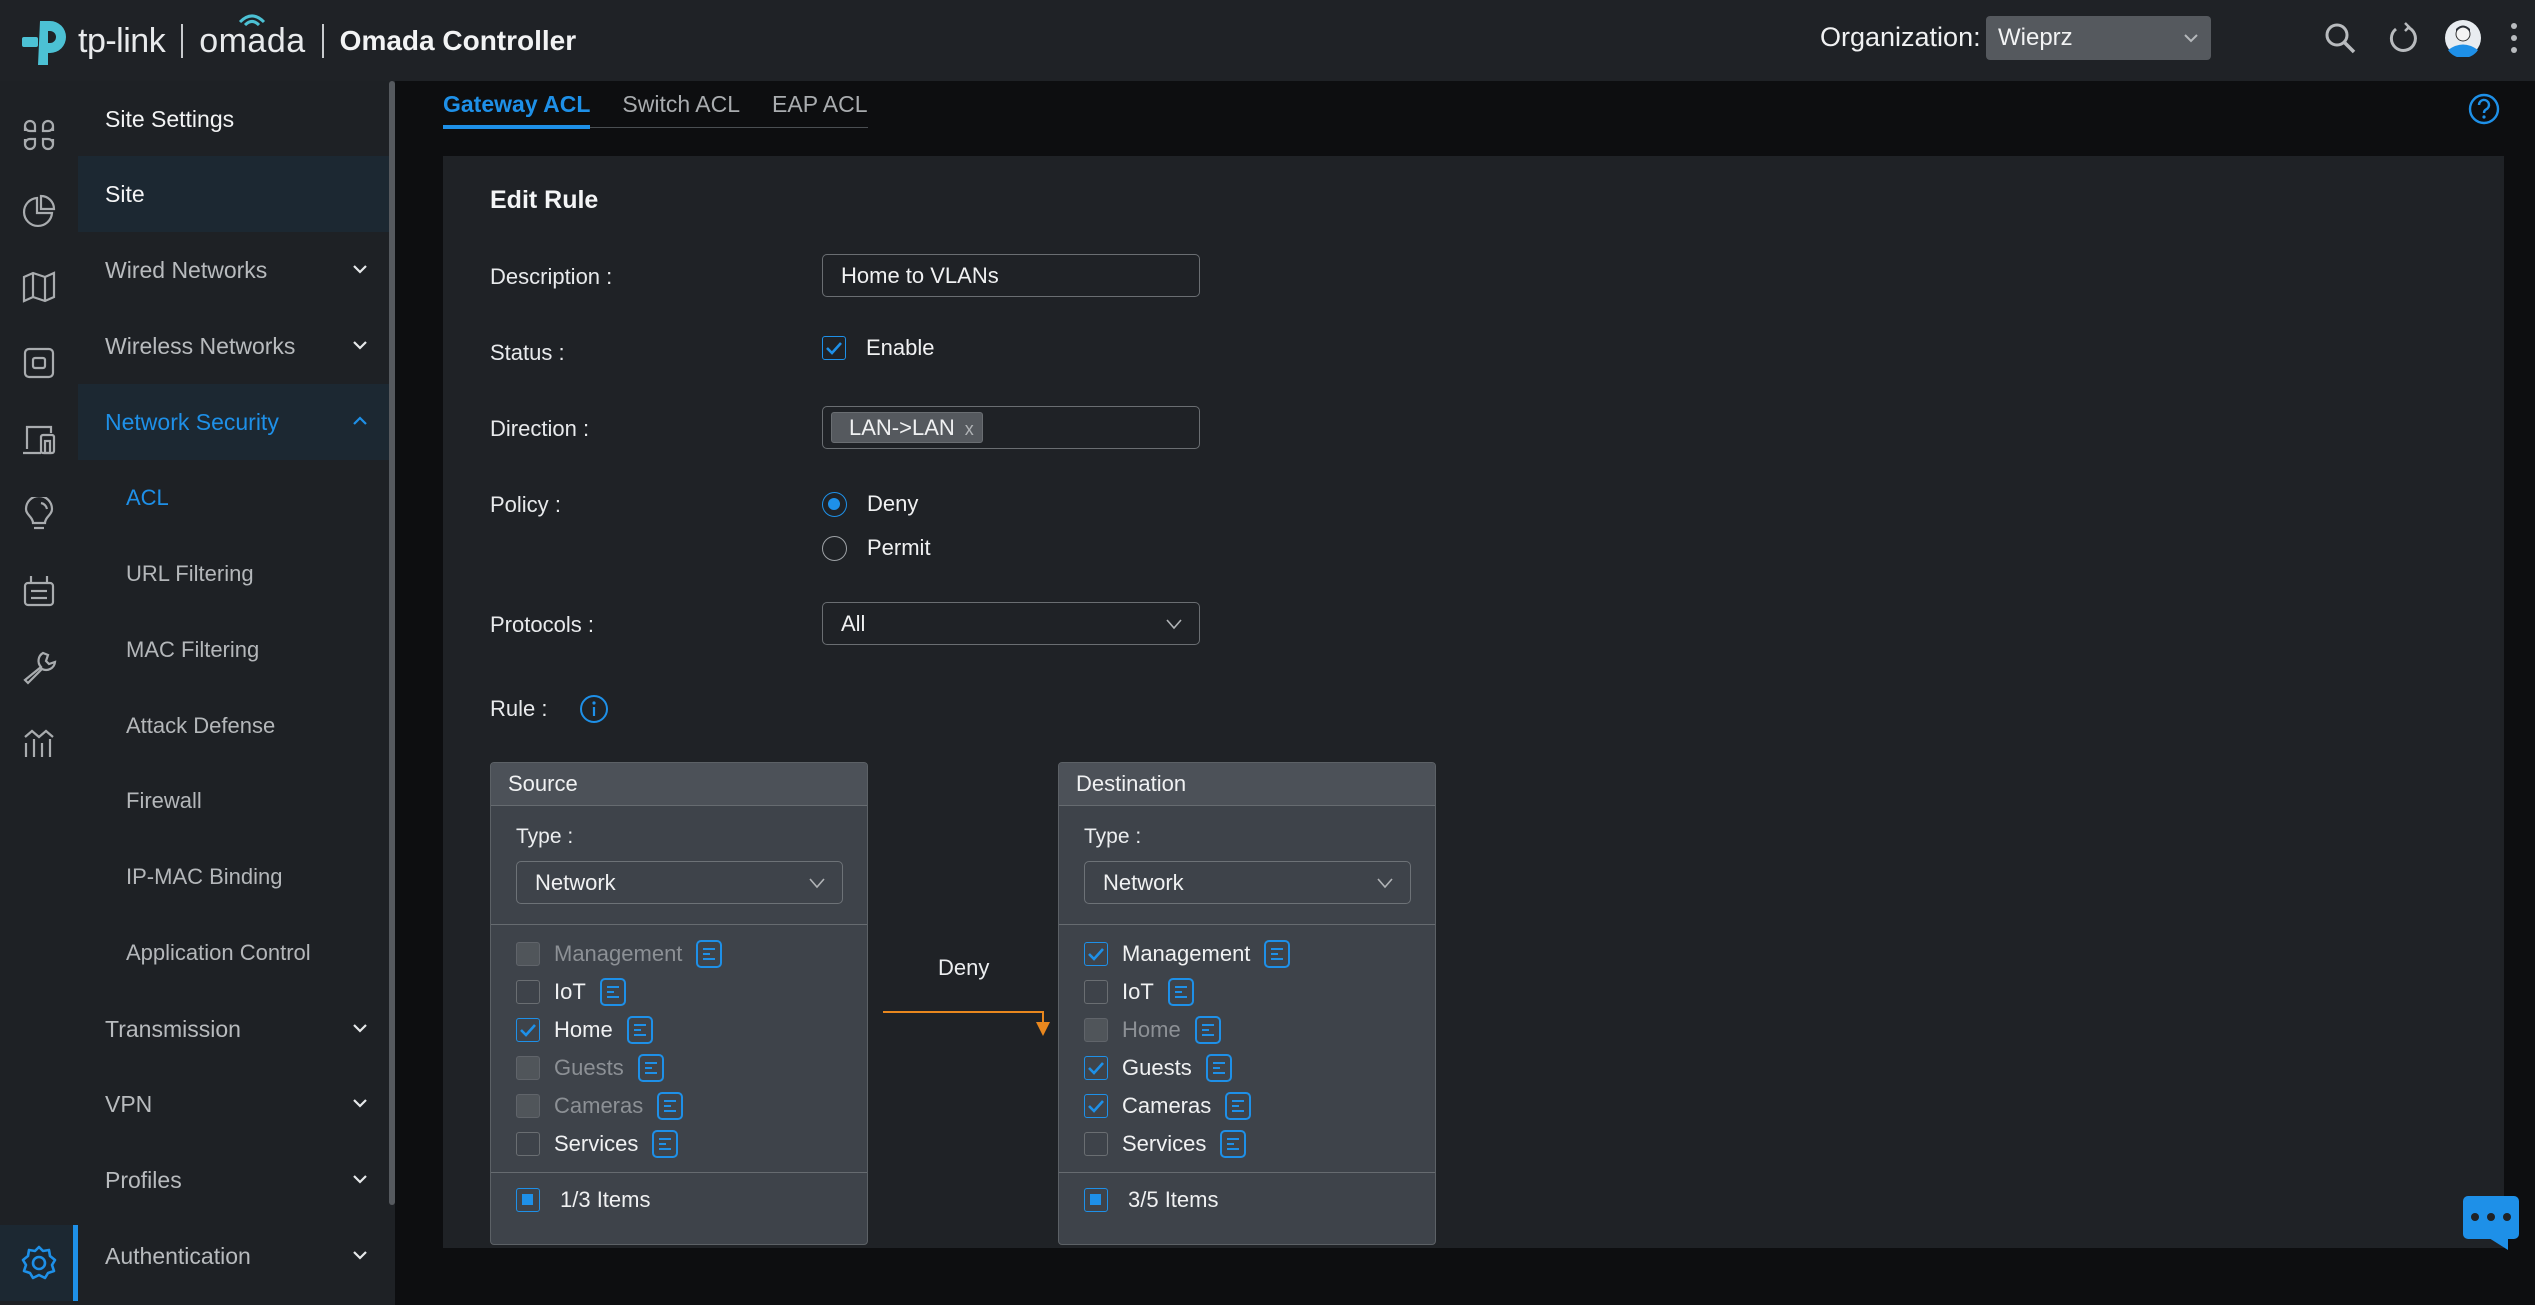  Describe the element at coordinates (2491, 1223) in the screenshot. I see `chat-support-icon` at that location.